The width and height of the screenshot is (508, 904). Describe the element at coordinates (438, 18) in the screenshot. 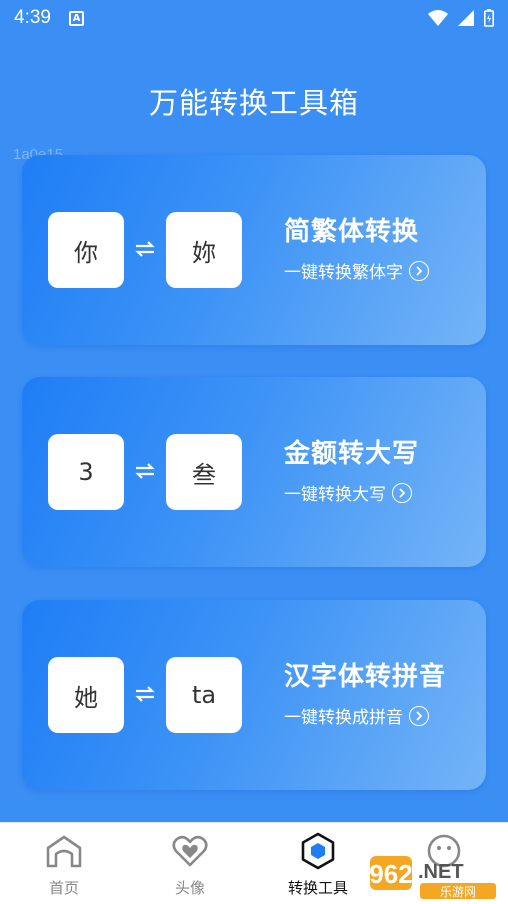

I see `wifi-icon` at that location.